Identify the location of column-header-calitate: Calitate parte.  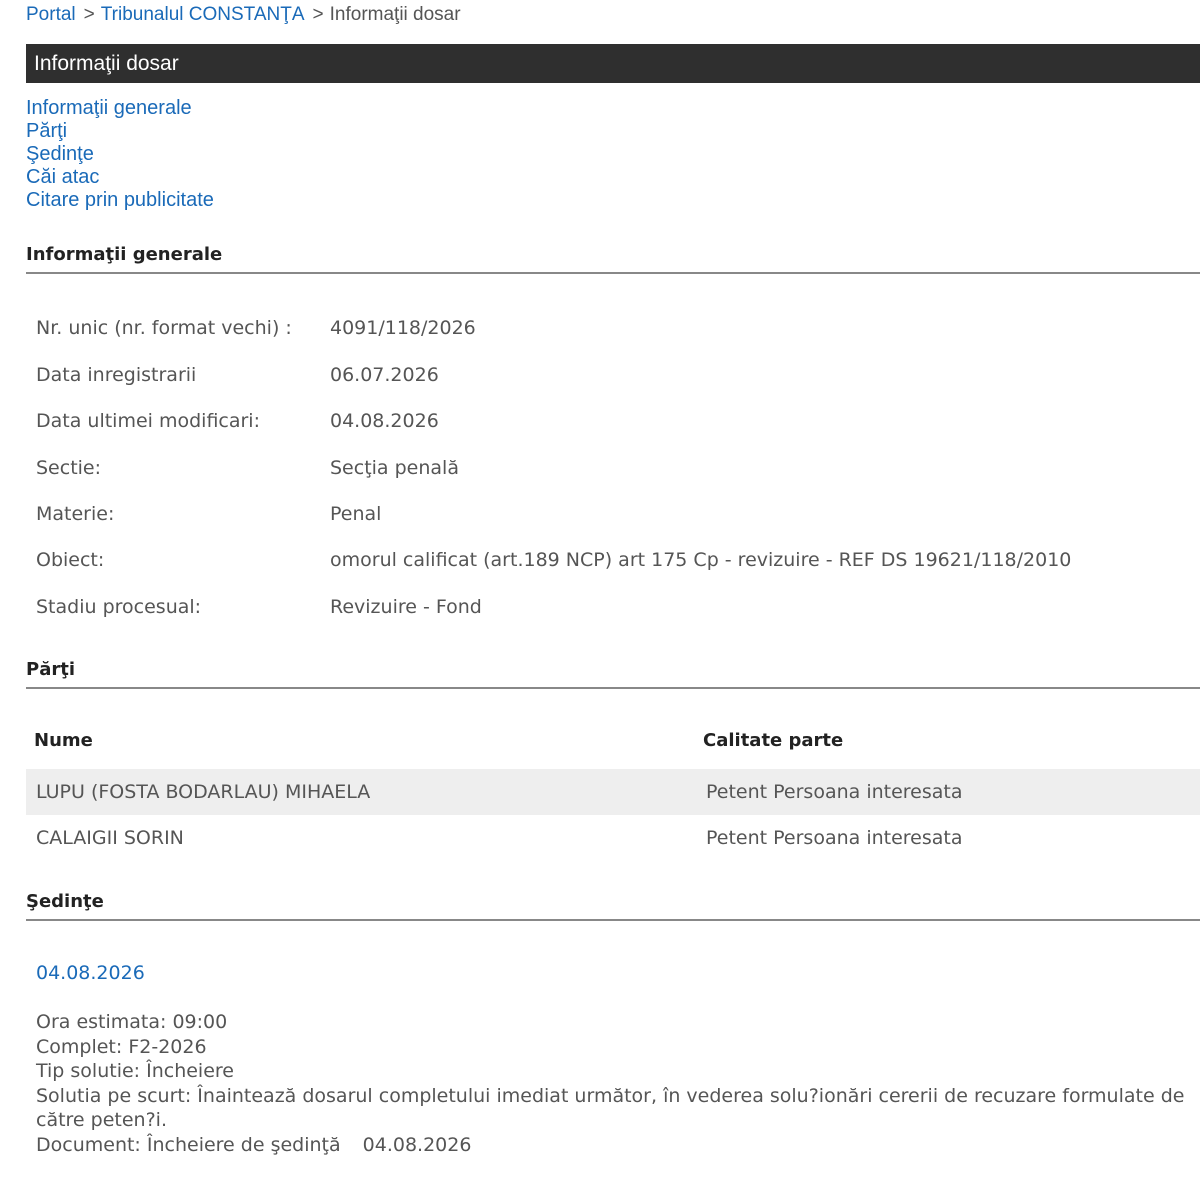
(773, 740).